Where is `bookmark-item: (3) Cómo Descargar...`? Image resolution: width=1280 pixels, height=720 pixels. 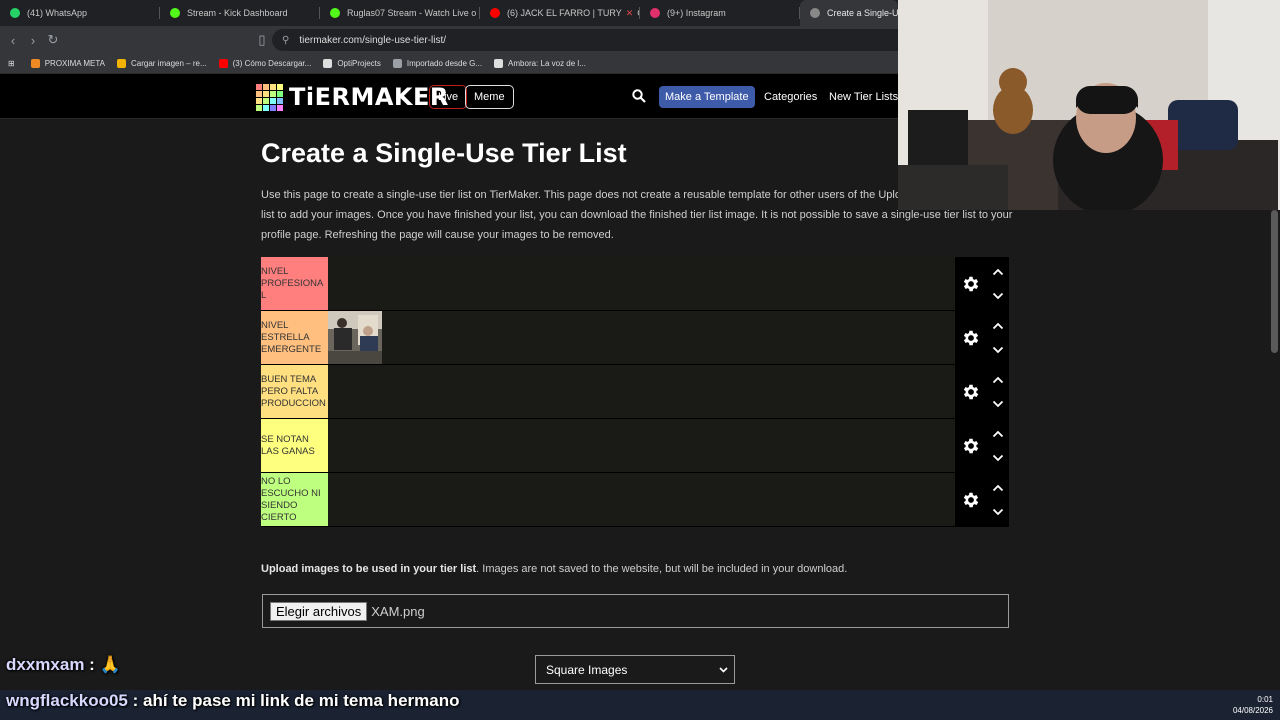 bookmark-item: (3) Cómo Descargar... is located at coordinates (265, 63).